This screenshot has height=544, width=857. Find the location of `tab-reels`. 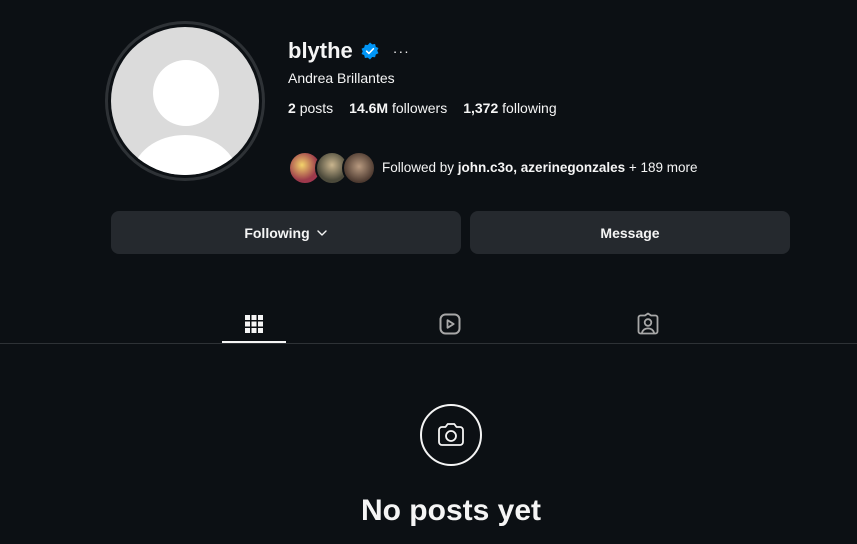

tab-reels is located at coordinates (450, 324).